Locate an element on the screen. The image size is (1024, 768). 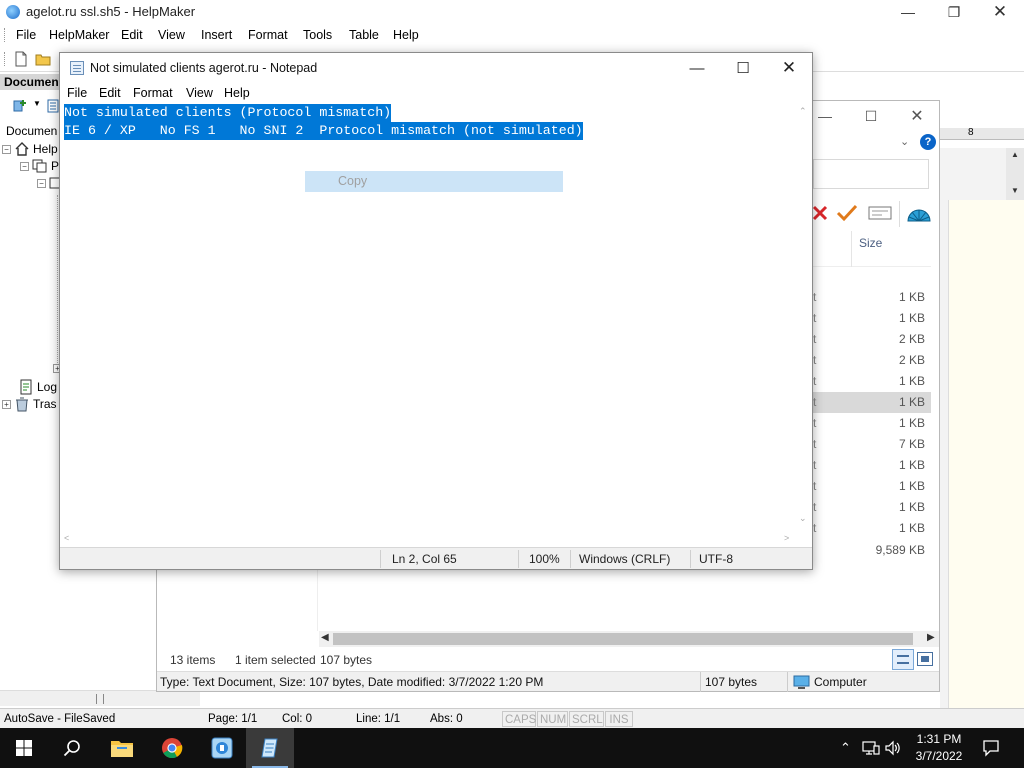
add-topic-icon is located at coordinates (20, 106).